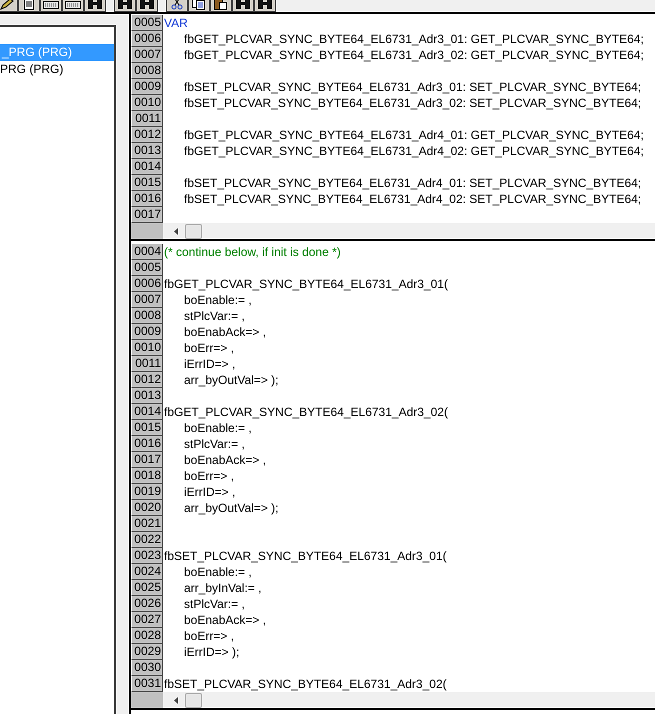  I want to click on scissors-icon, so click(177, 5).